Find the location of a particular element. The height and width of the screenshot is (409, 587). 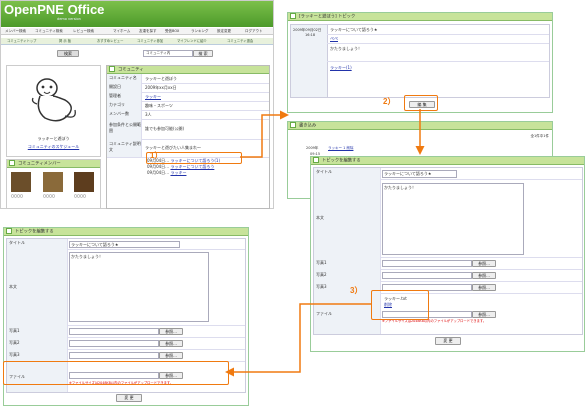

app-logo: OpenPNE Office is located at coordinates (54, 9).